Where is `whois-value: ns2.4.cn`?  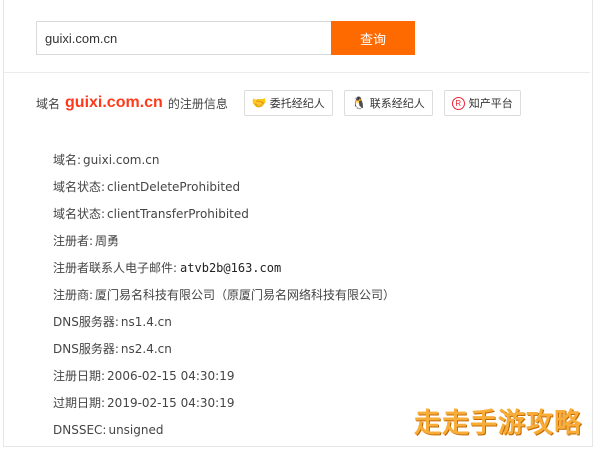 whois-value: ns2.4.cn is located at coordinates (146, 349).